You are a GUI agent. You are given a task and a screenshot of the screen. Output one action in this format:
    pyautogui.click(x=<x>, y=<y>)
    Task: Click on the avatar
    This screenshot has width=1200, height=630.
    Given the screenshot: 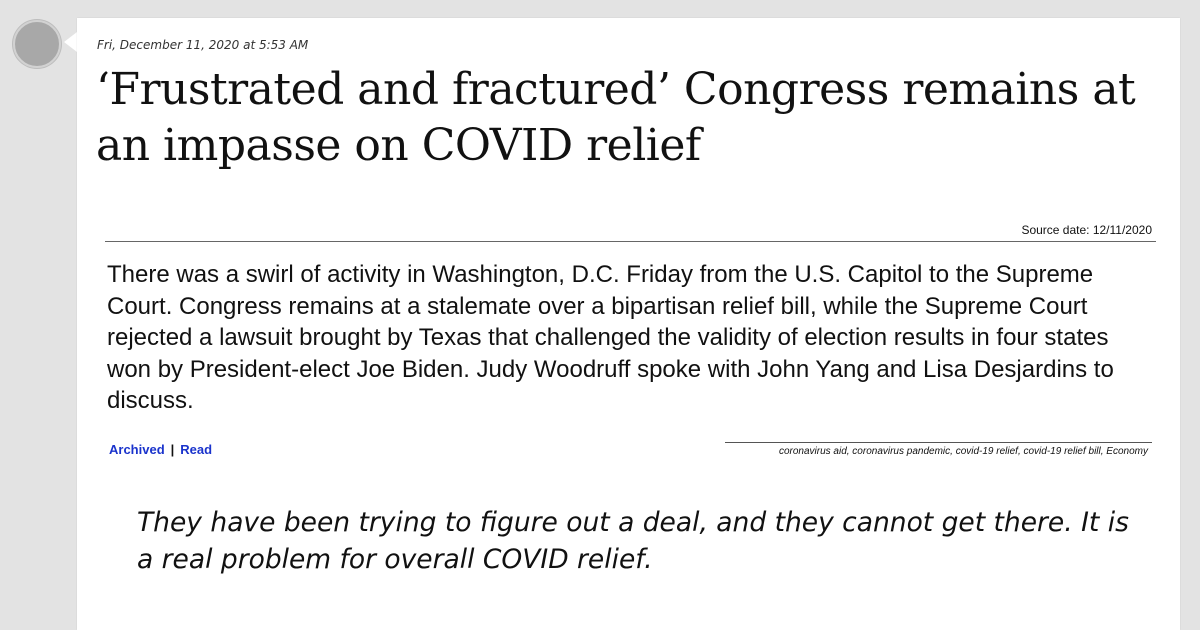 What is the action you would take?
    pyautogui.click(x=37, y=44)
    